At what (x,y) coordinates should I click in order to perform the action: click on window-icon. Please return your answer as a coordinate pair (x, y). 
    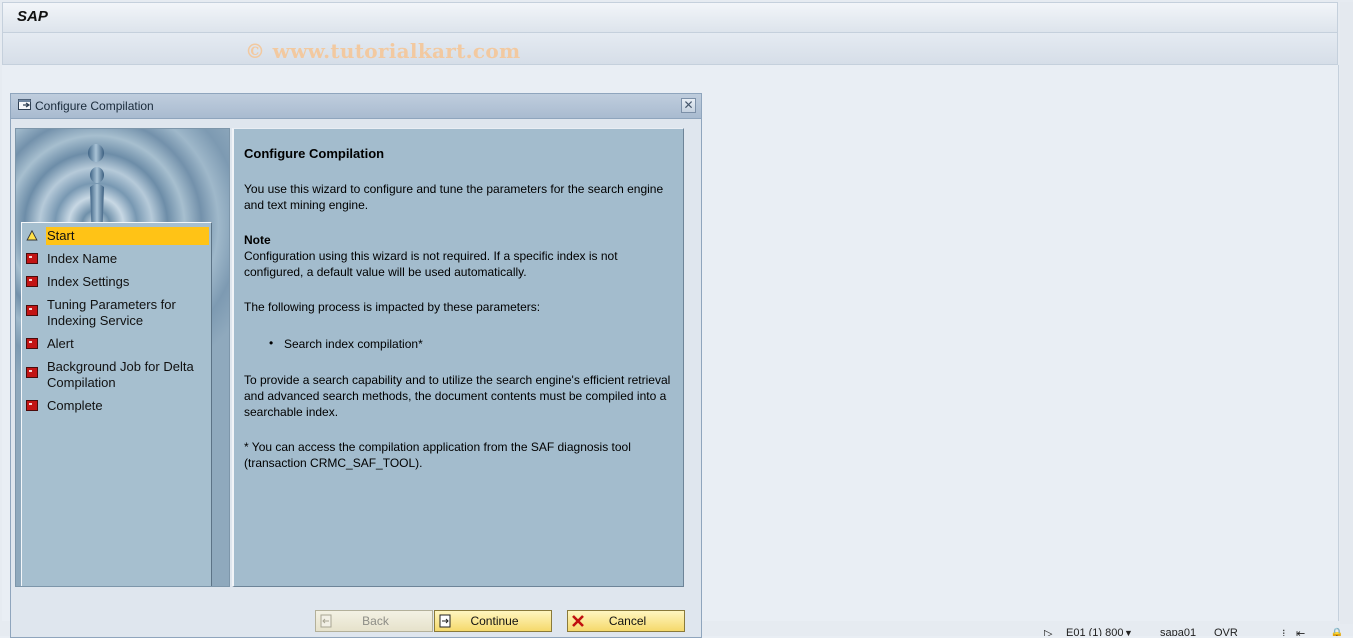
    Looking at the image, I should click on (24, 104).